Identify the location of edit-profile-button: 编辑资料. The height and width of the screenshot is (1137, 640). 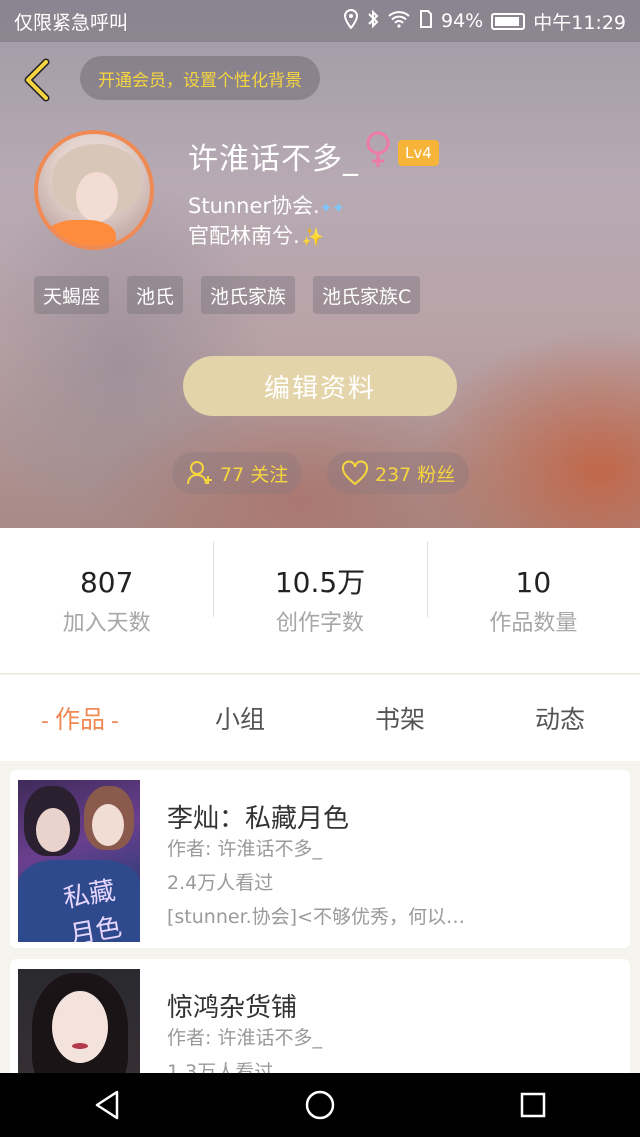
(320, 386).